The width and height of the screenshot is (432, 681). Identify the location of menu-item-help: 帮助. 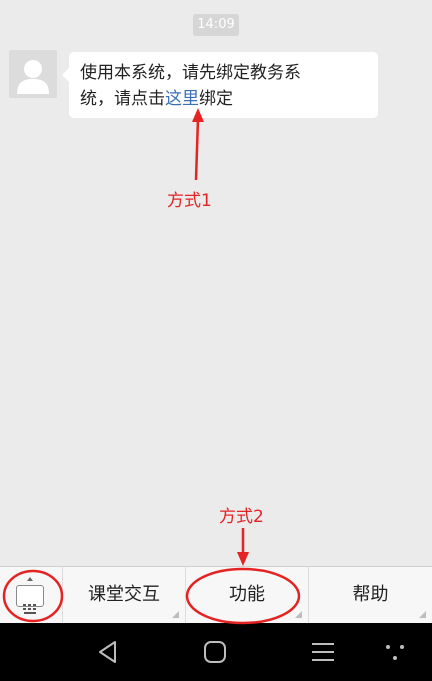
(370, 595).